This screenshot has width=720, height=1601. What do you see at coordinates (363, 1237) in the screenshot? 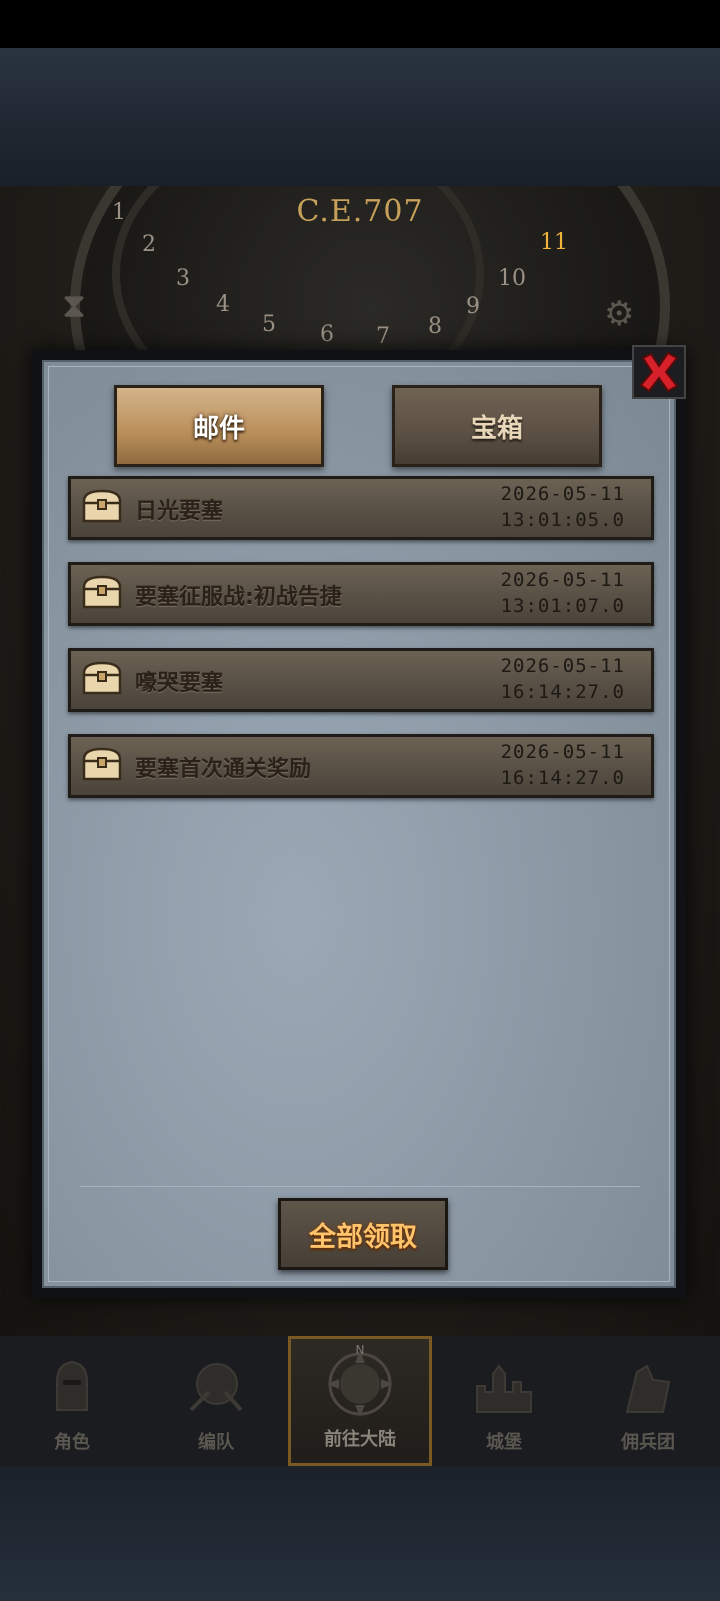
I see `claim-all-label: 全部领取` at bounding box center [363, 1237].